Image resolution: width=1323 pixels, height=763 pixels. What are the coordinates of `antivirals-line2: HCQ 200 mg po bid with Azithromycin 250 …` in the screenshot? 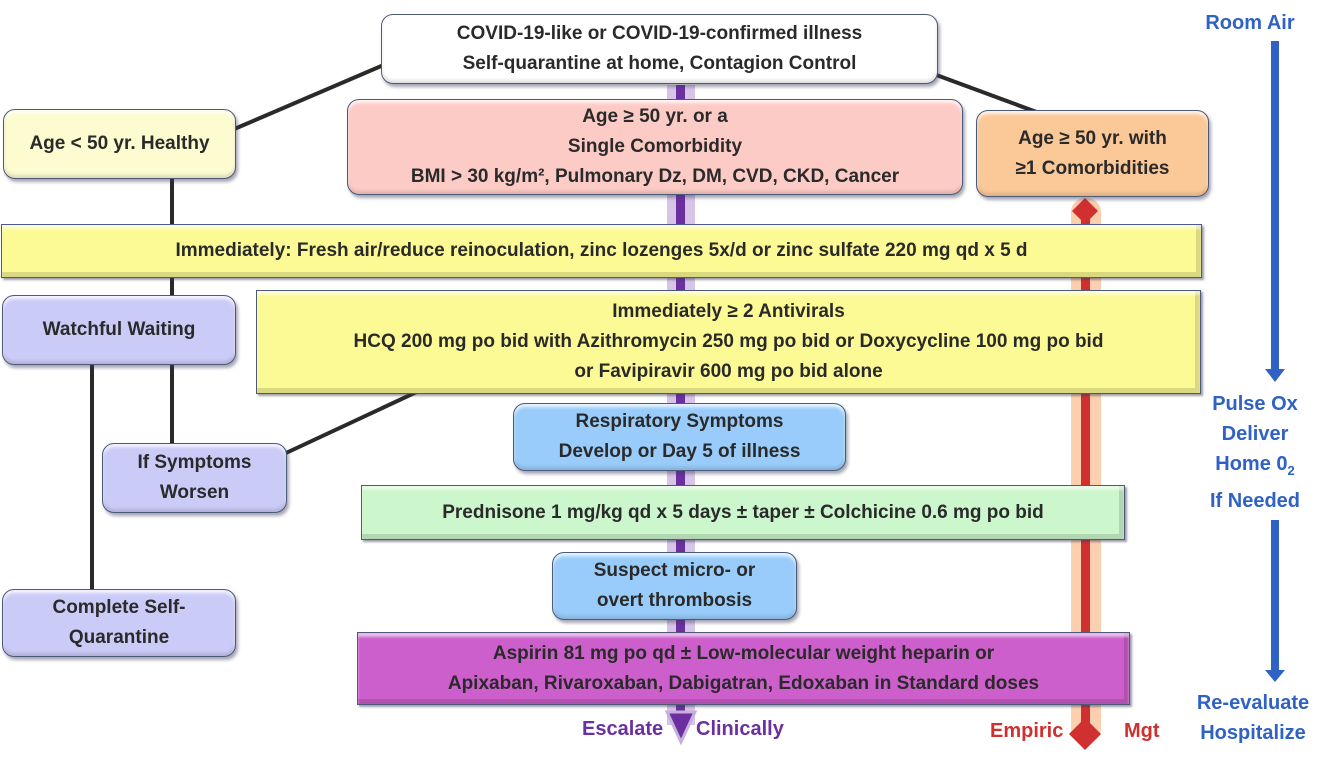 It's located at (728, 341).